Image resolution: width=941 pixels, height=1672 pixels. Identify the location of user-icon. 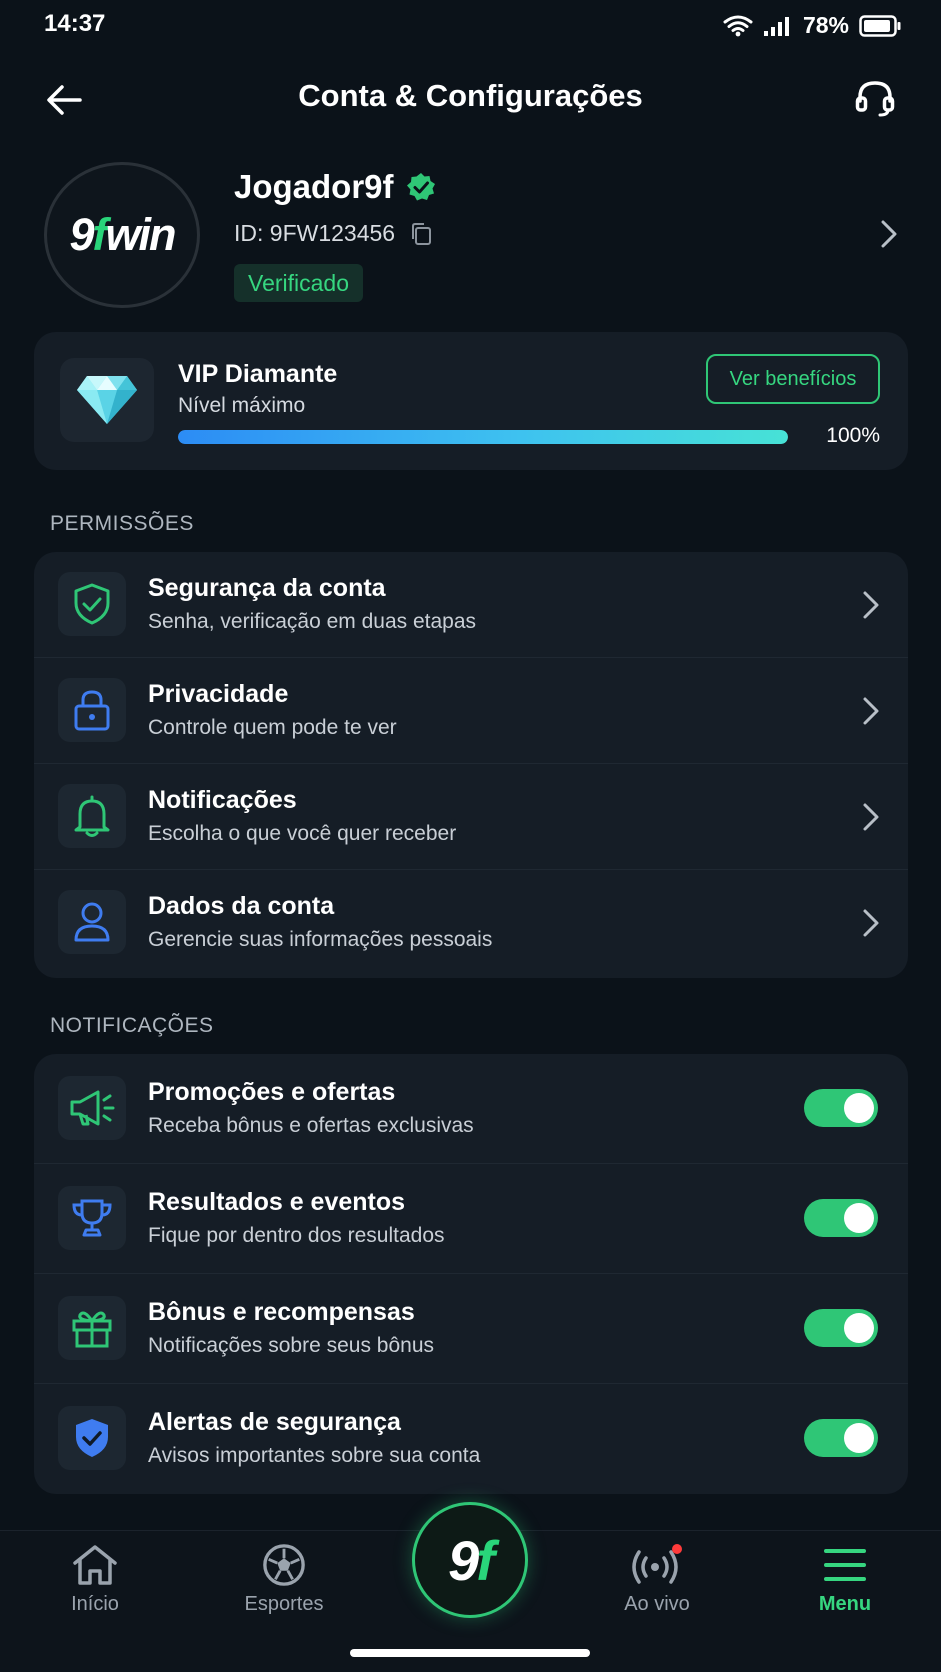
(92, 922).